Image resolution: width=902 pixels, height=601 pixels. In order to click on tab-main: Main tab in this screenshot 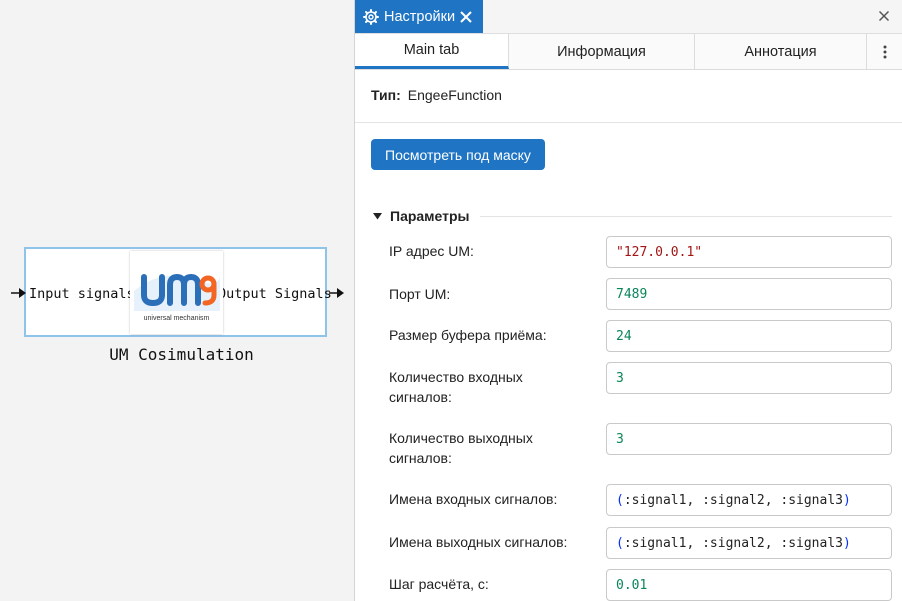, I will do `click(432, 51)`.